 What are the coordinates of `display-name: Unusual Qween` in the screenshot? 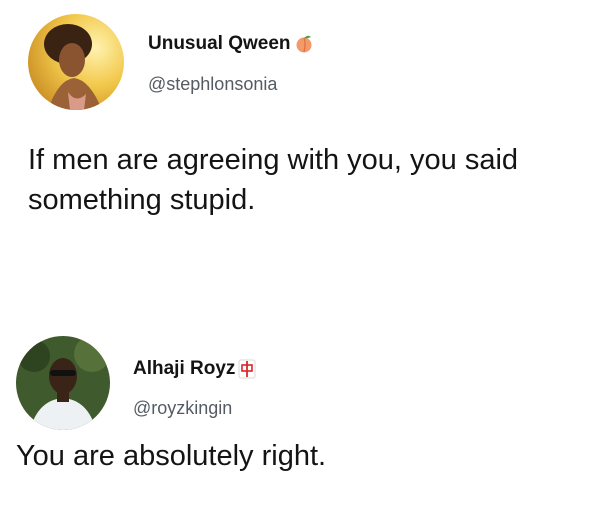 It's located at (231, 44).